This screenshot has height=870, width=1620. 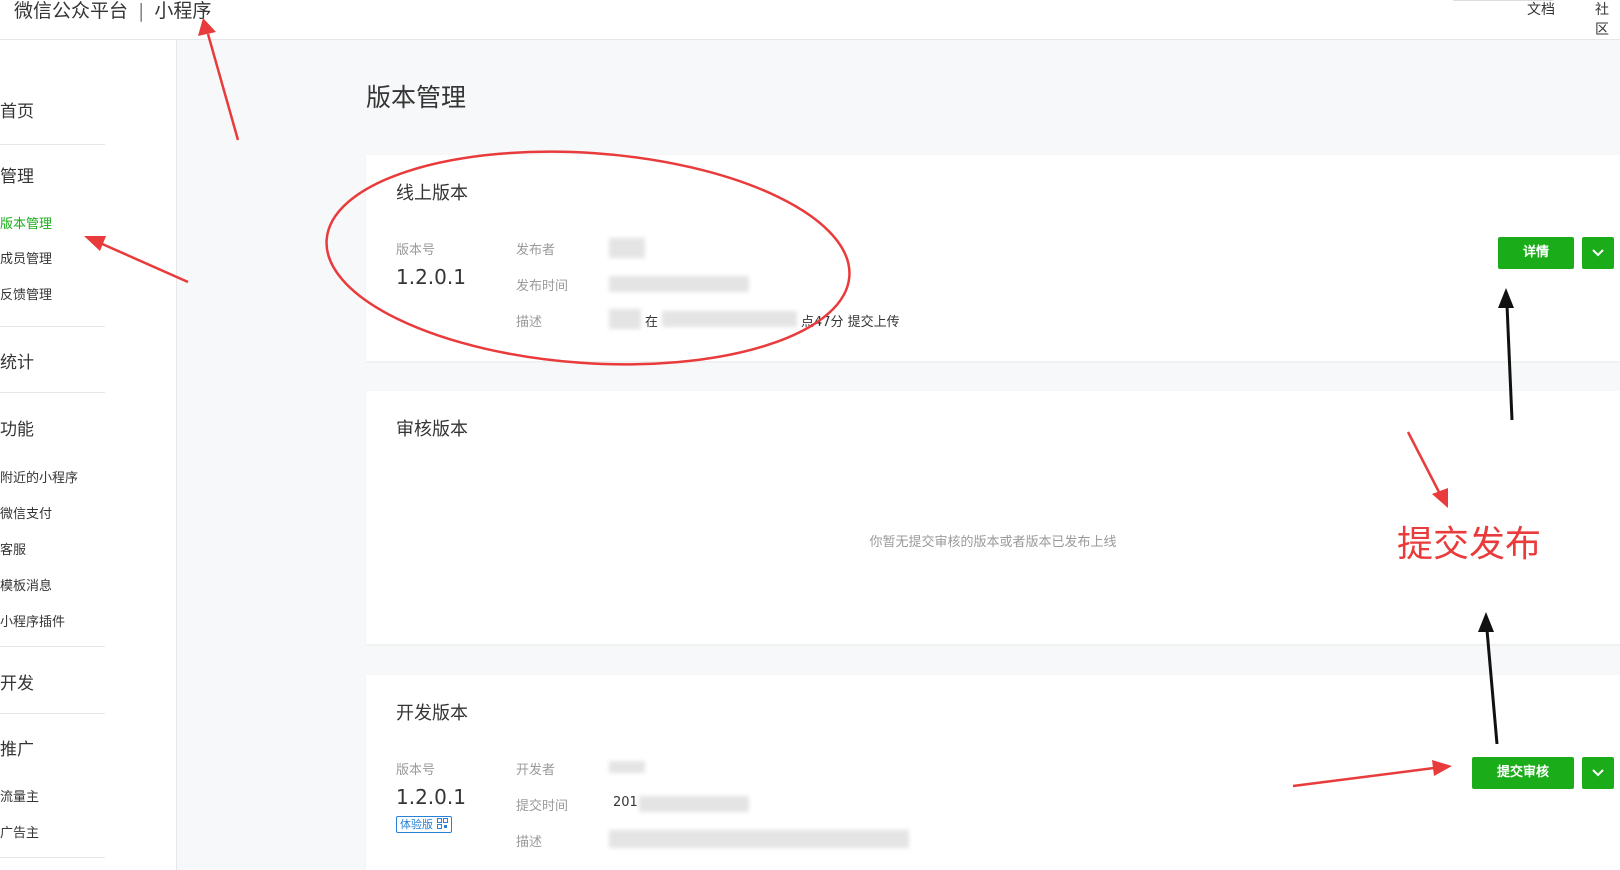 I want to click on top-bar: 微信公众平台 | 小程序 文档 社区, so click(x=810, y=20).